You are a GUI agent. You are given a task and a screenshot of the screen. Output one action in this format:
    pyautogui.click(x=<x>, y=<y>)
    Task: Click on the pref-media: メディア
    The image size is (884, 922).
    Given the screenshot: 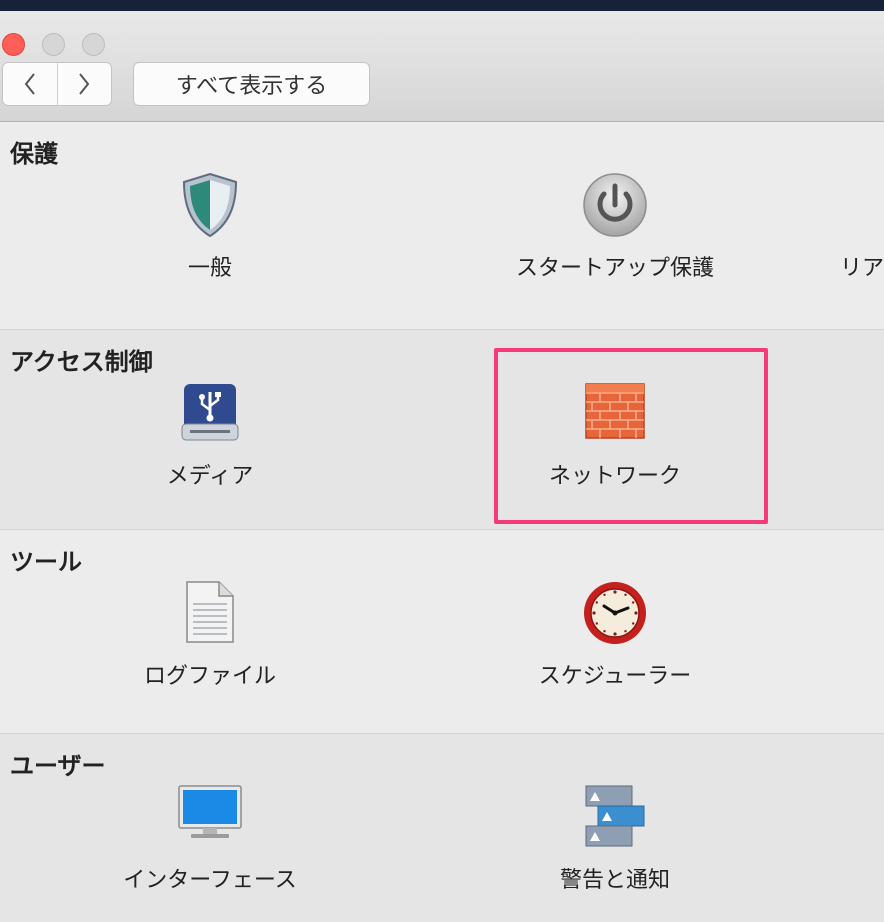 What is the action you would take?
    pyautogui.click(x=210, y=409)
    